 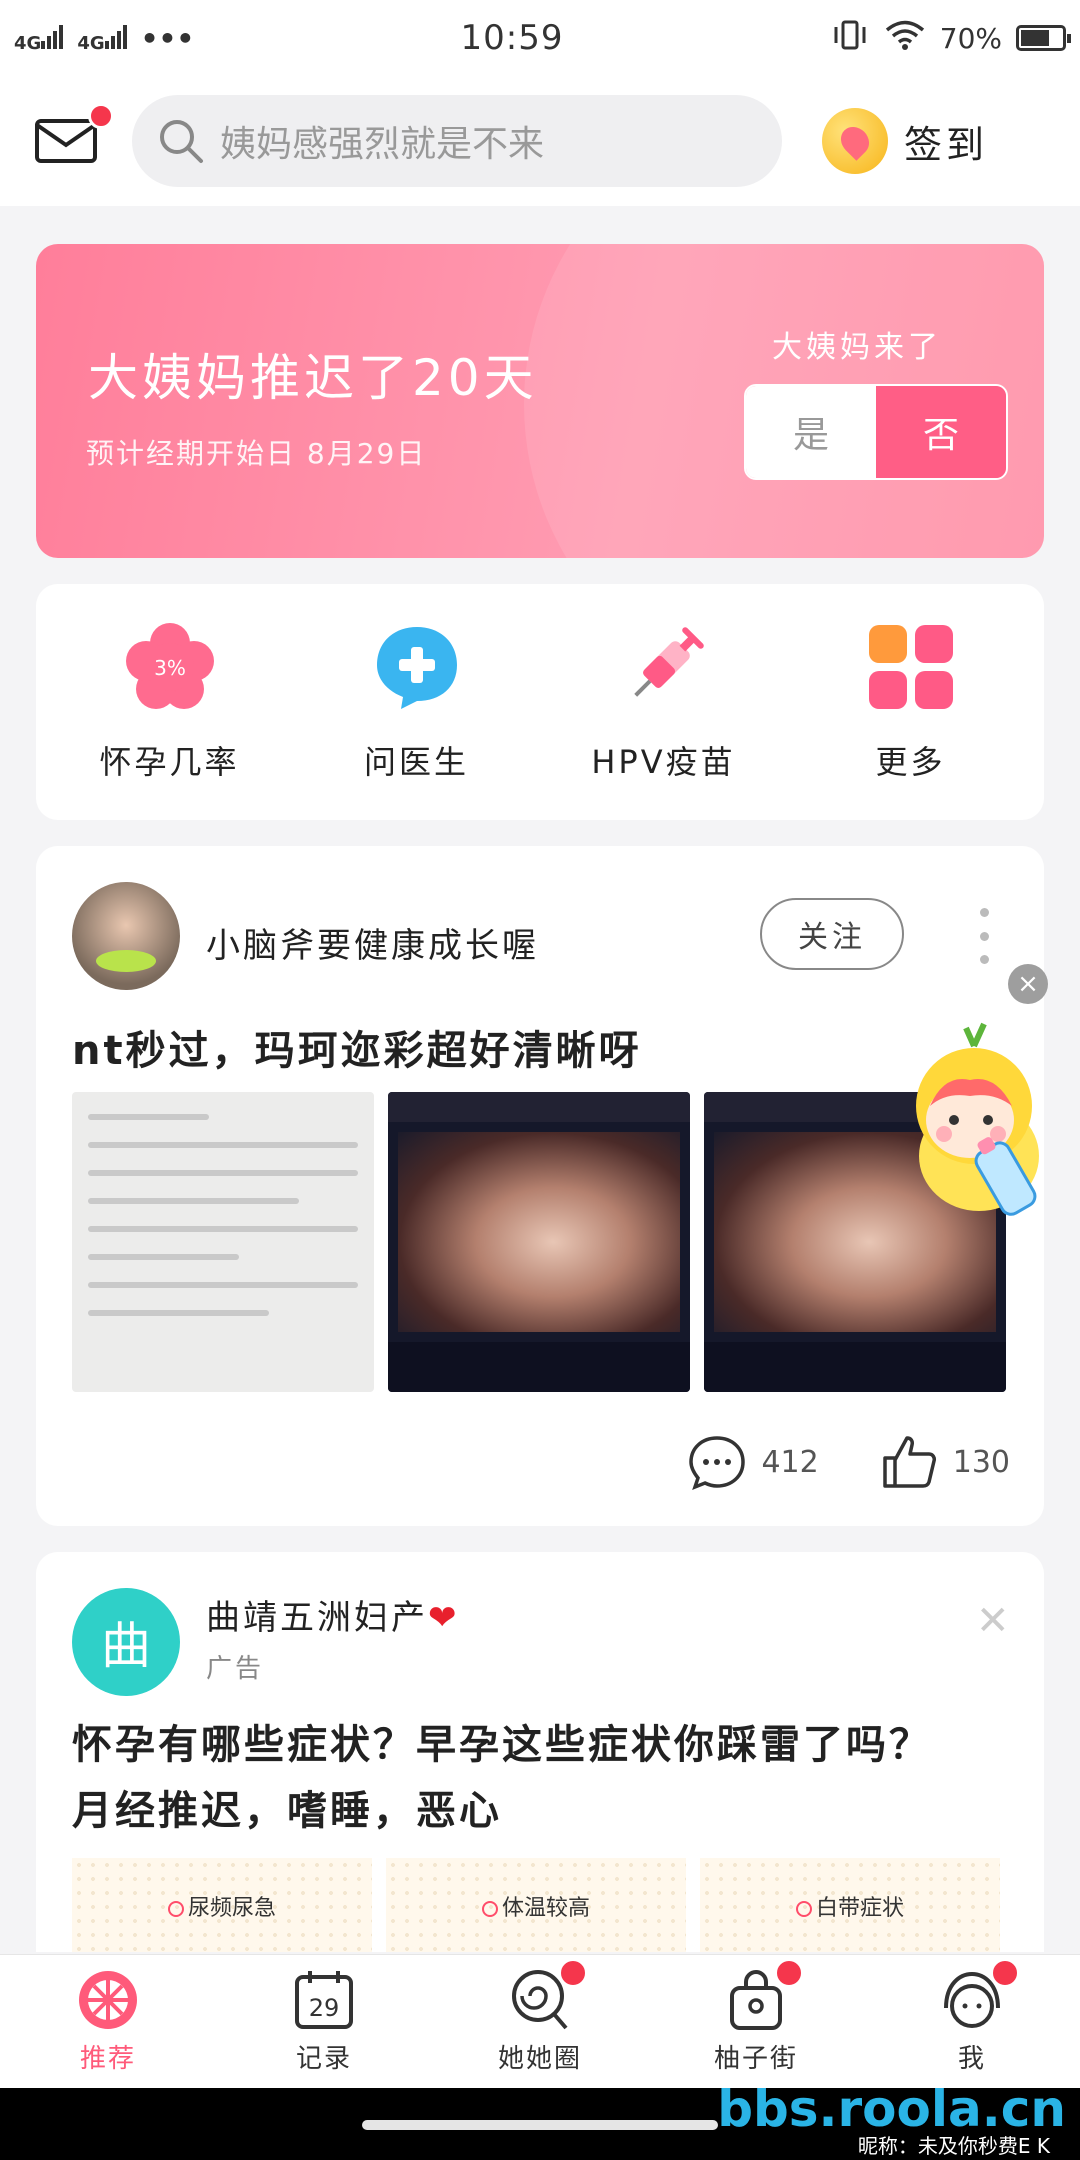 What do you see at coordinates (323, 2059) in the screenshot?
I see `nav-label: 记录` at bounding box center [323, 2059].